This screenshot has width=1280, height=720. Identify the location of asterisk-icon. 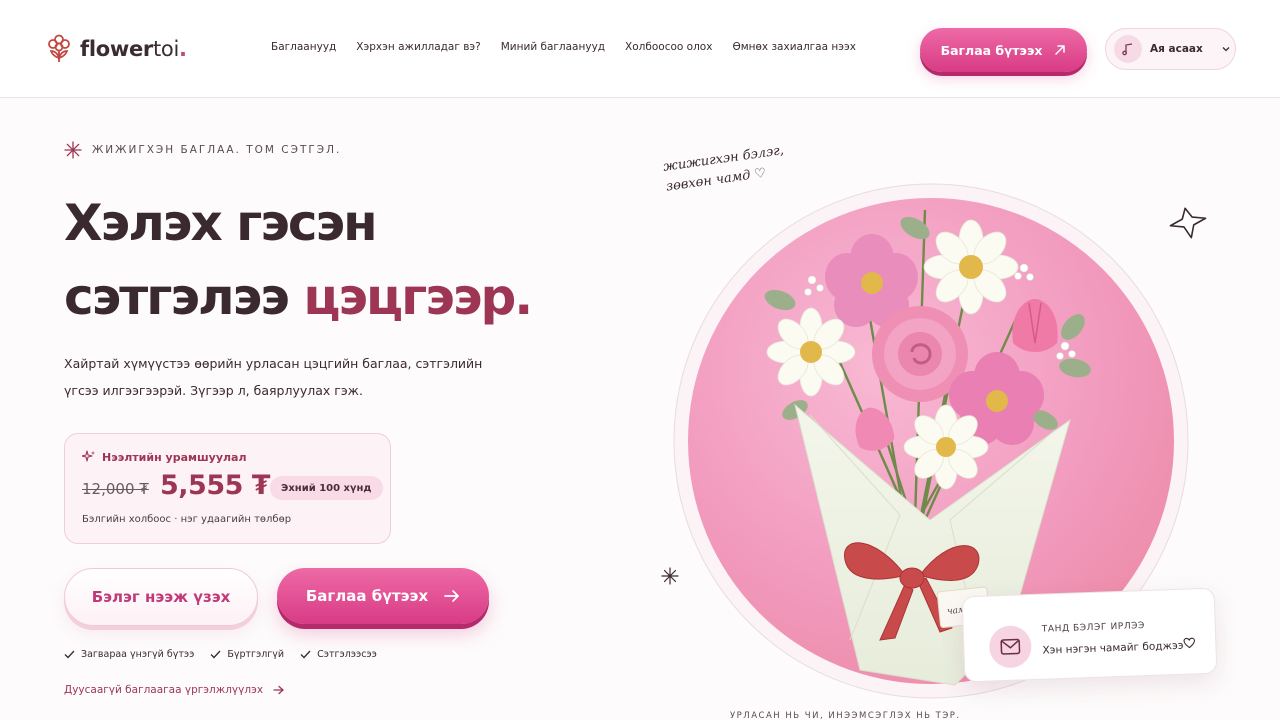
(670, 576).